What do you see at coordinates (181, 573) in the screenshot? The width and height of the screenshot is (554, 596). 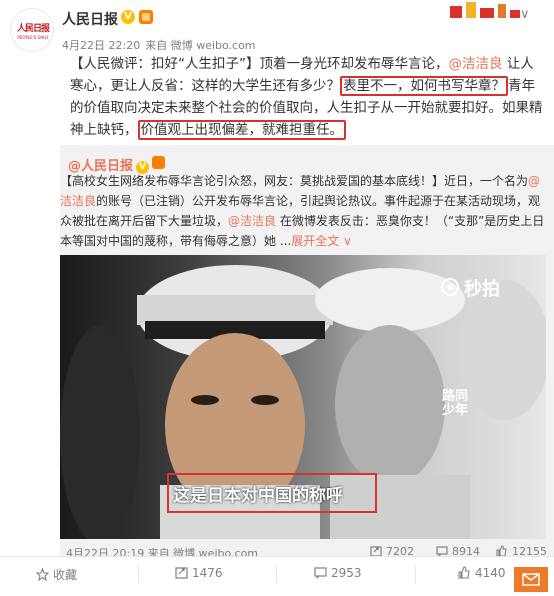 I see `forward-icon` at bounding box center [181, 573].